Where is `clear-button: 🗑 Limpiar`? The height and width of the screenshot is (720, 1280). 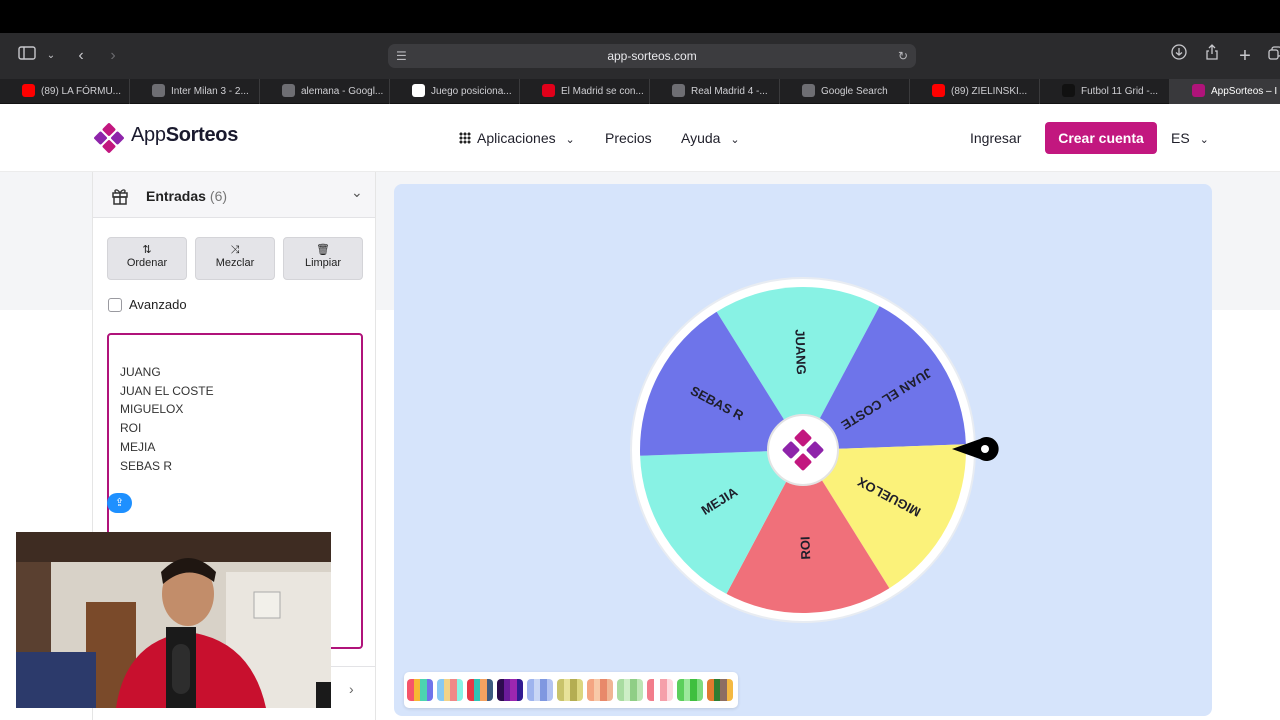
clear-button: 🗑 Limpiar is located at coordinates (323, 258).